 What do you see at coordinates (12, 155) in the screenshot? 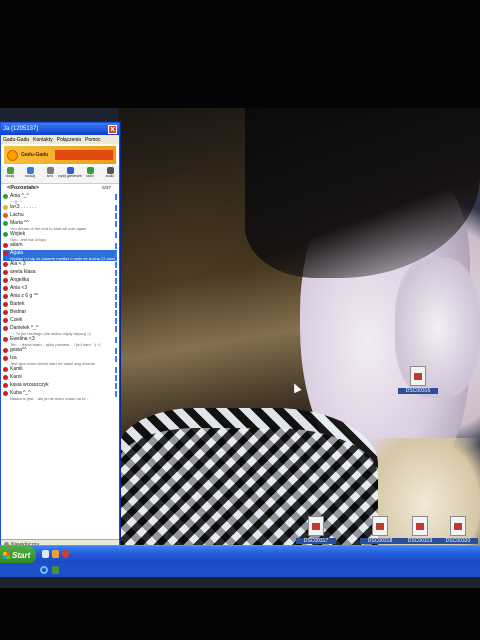
I see `gadu-gadu-logo-icon` at bounding box center [12, 155].